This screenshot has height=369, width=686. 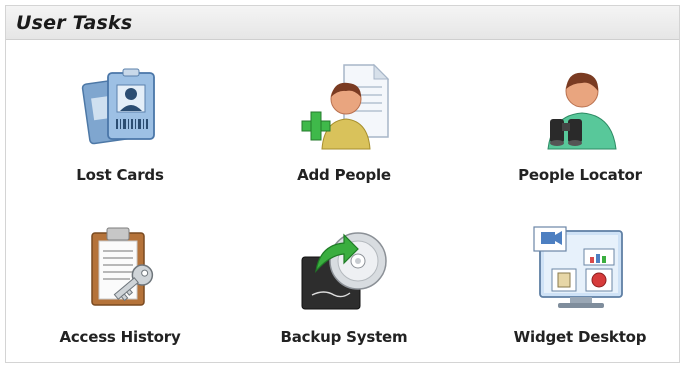 I want to click on task-label: Access History, so click(x=120, y=337).